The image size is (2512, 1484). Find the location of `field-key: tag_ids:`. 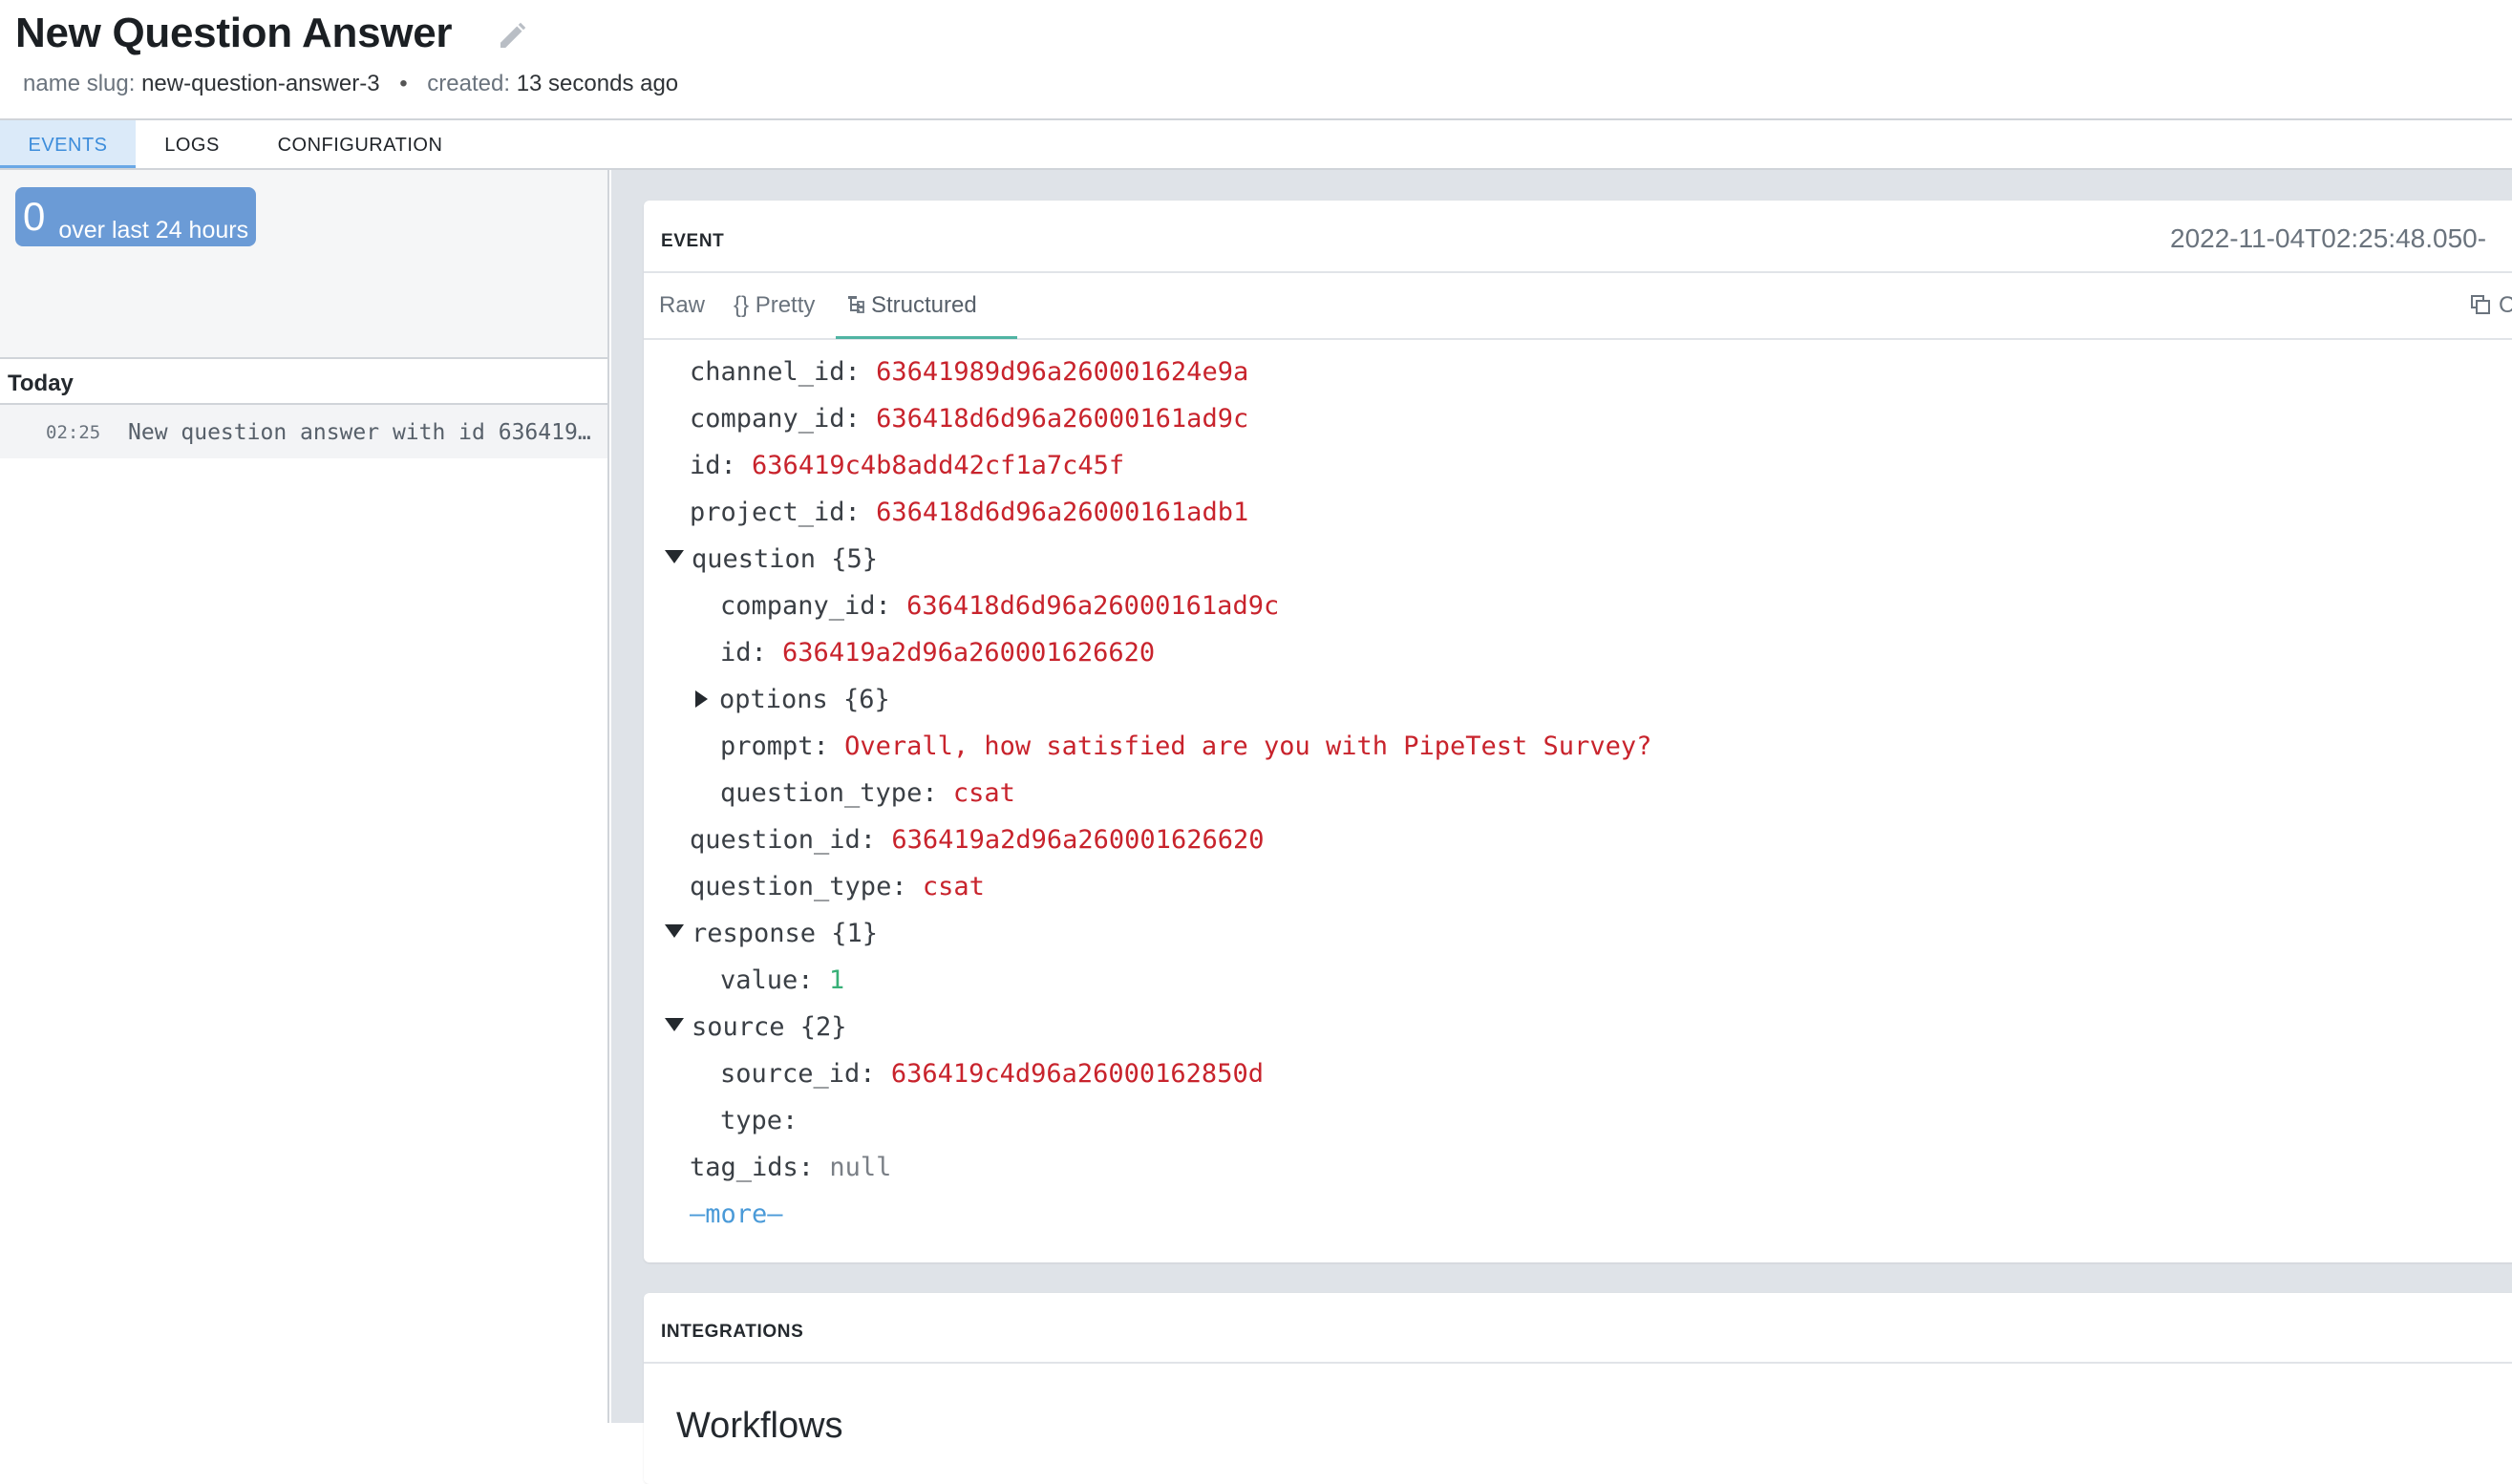

field-key: tag_ids: is located at coordinates (752, 1168).